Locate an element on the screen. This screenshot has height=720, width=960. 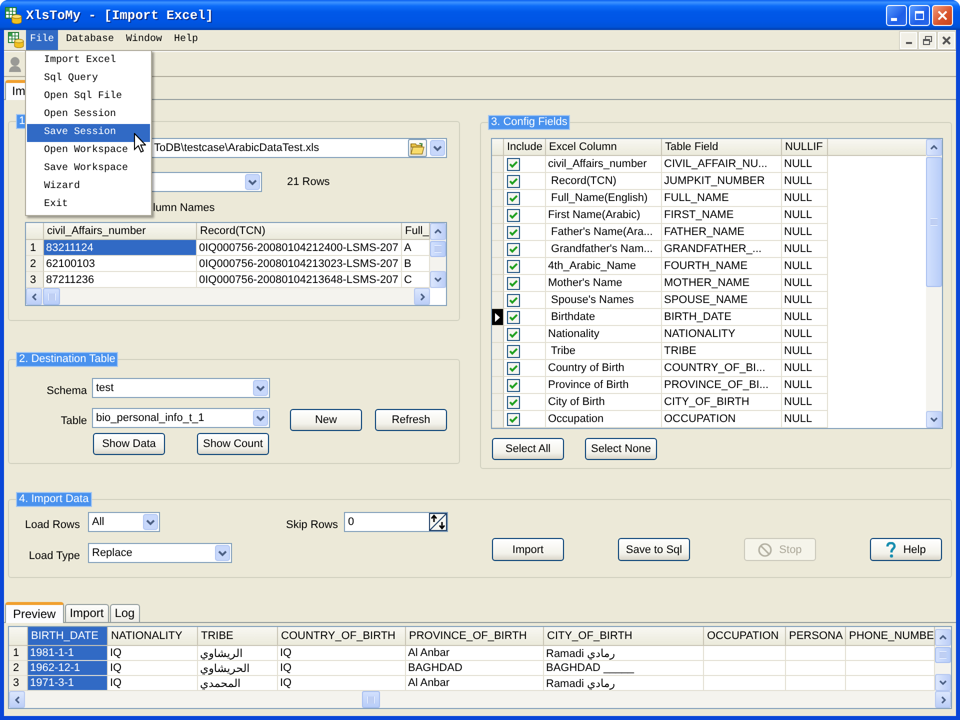
chevron-down-icon is located at coordinates (437, 148).